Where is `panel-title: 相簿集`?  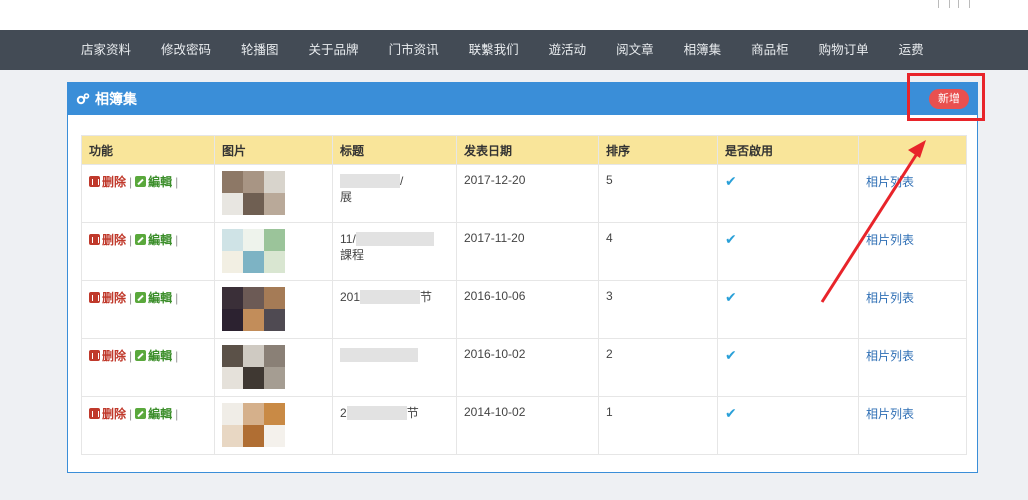 panel-title: 相簿集 is located at coordinates (106, 99).